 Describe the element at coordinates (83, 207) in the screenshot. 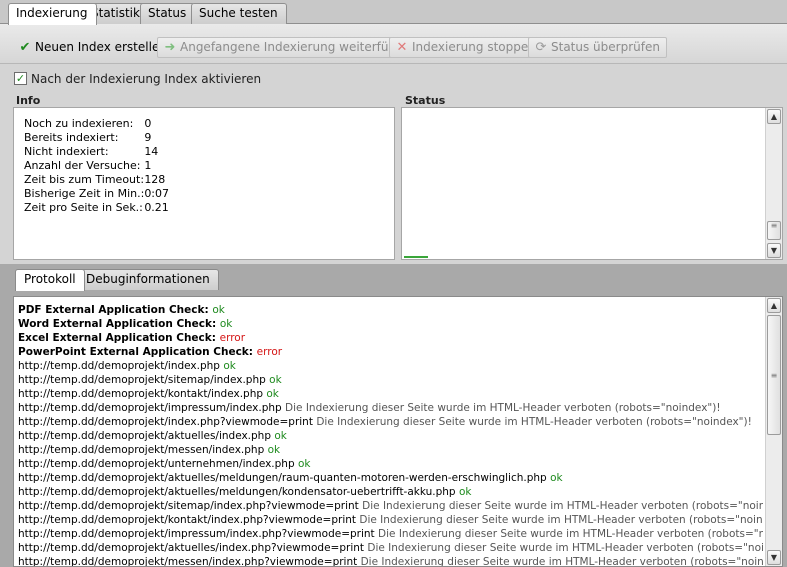

I see `info-key: Zeit pro Seite in Sek.:` at that location.